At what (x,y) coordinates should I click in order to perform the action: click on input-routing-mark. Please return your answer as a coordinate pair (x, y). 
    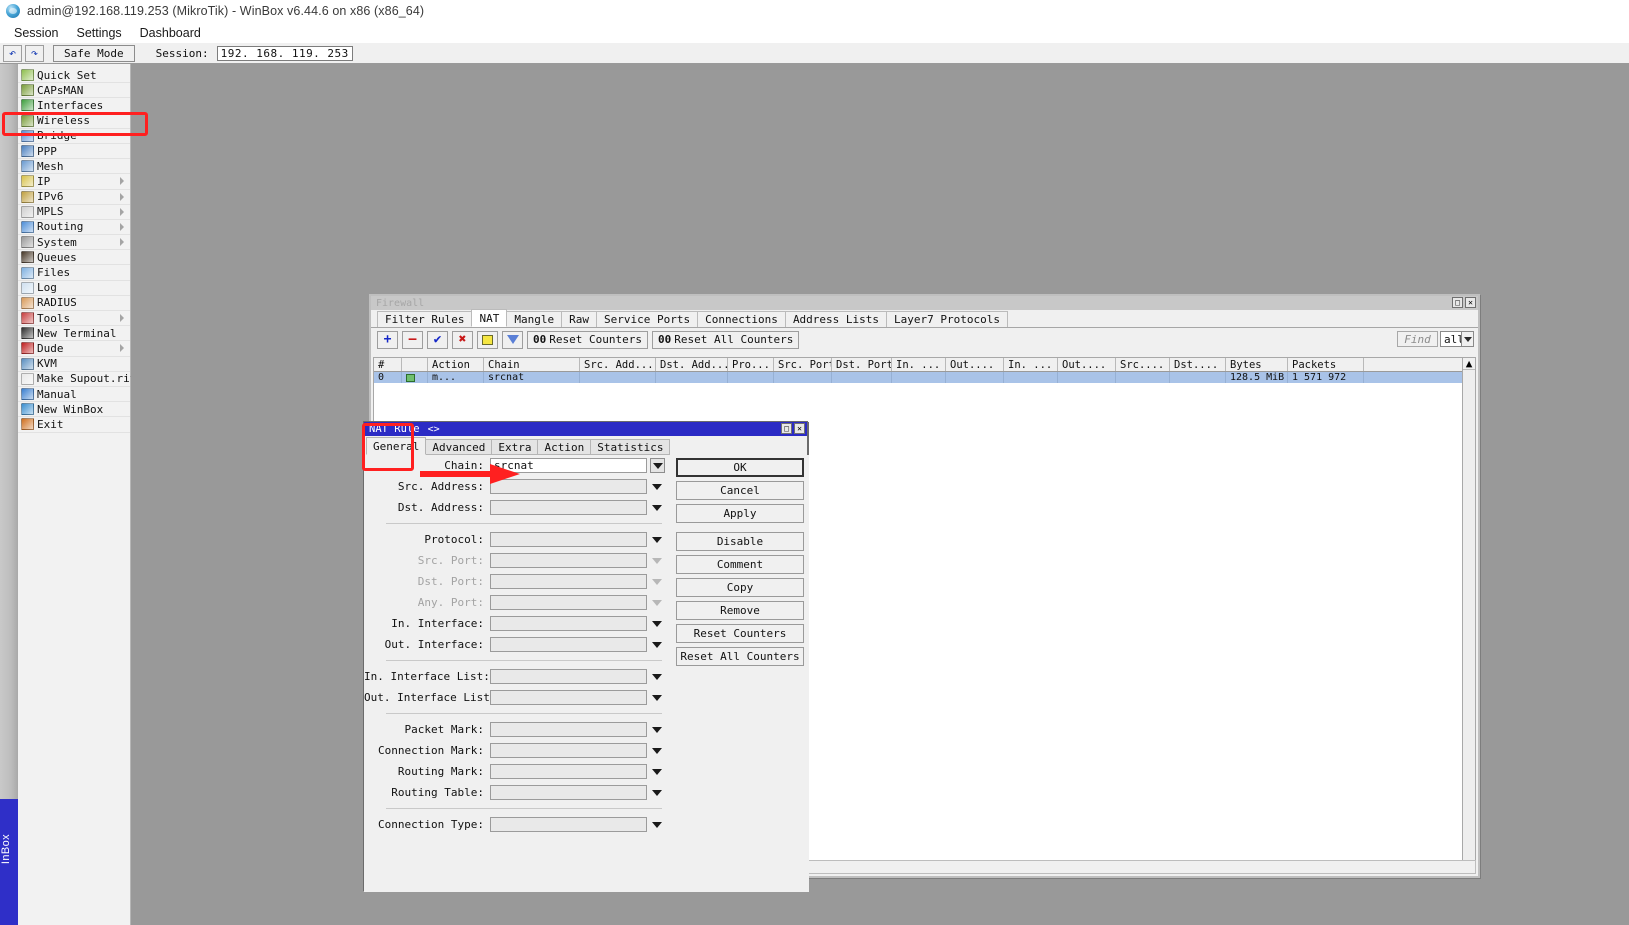
    Looking at the image, I should click on (568, 771).